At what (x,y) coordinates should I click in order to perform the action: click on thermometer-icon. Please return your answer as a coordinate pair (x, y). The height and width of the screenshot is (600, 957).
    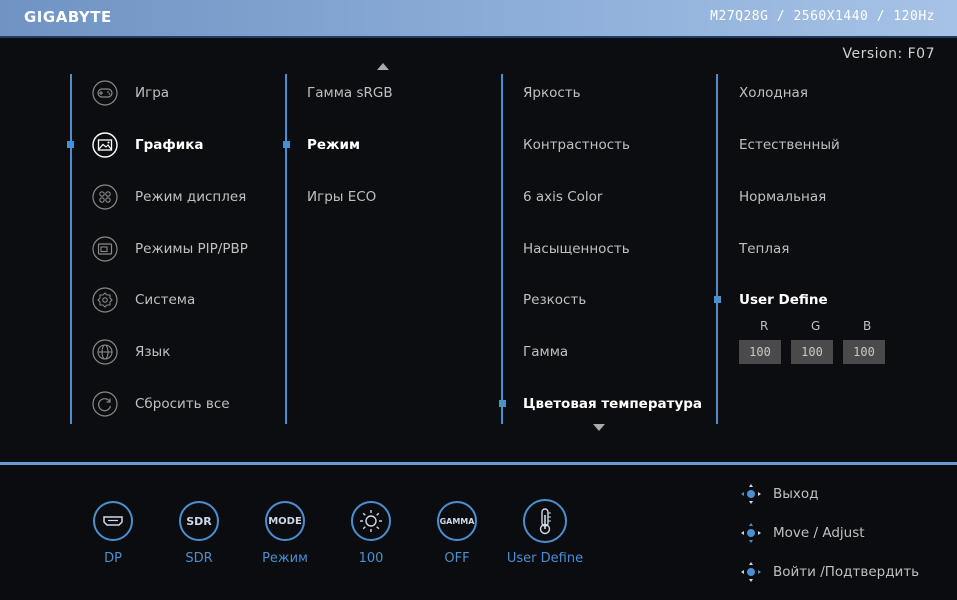
    Looking at the image, I should click on (545, 521).